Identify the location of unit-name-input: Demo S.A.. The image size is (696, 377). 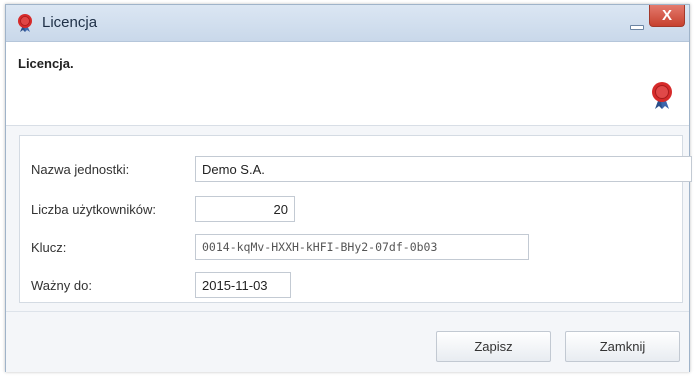
(443, 169).